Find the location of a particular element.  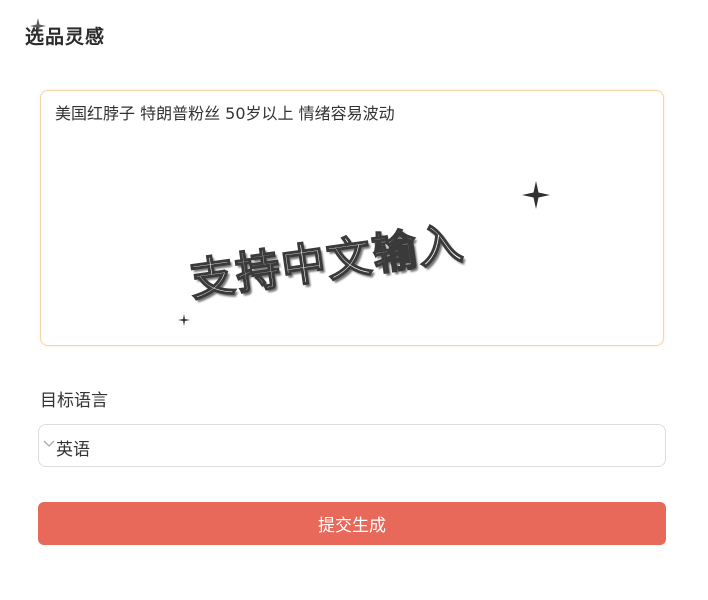

submit-generate-button: 提交生成 is located at coordinates (352, 523).